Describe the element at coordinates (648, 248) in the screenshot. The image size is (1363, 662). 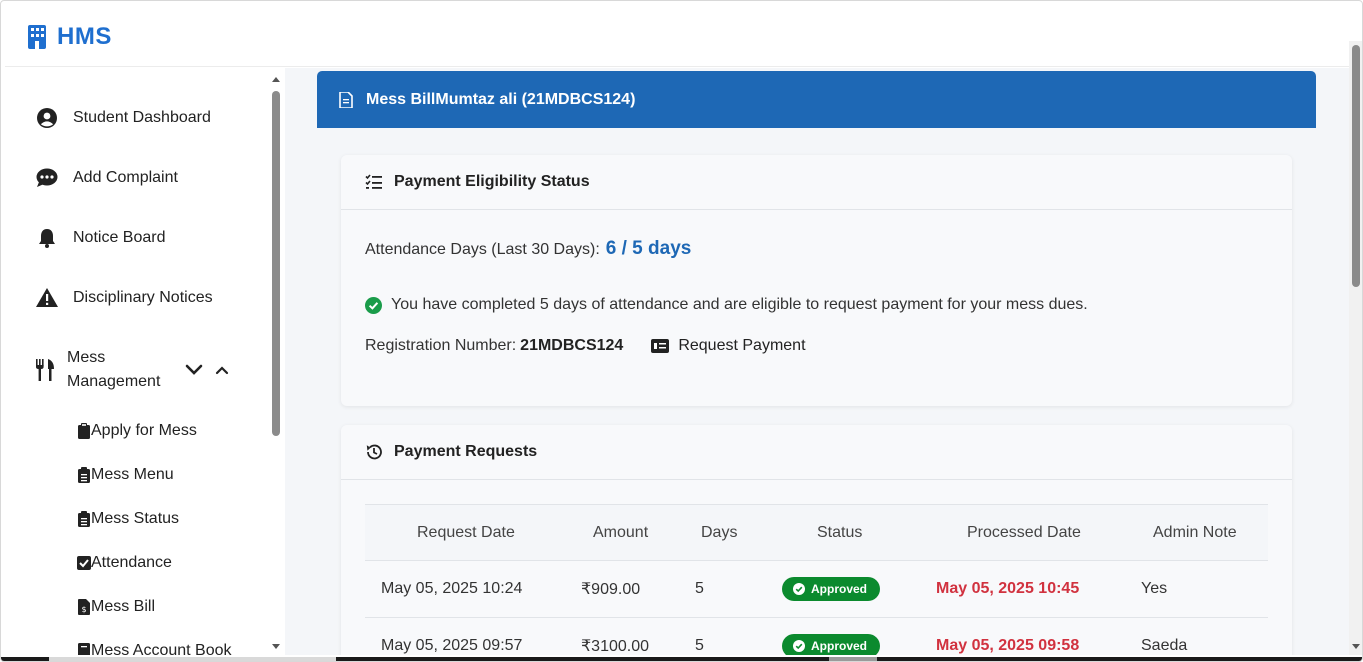
I see `attendance-value: 6 / 5 days` at that location.